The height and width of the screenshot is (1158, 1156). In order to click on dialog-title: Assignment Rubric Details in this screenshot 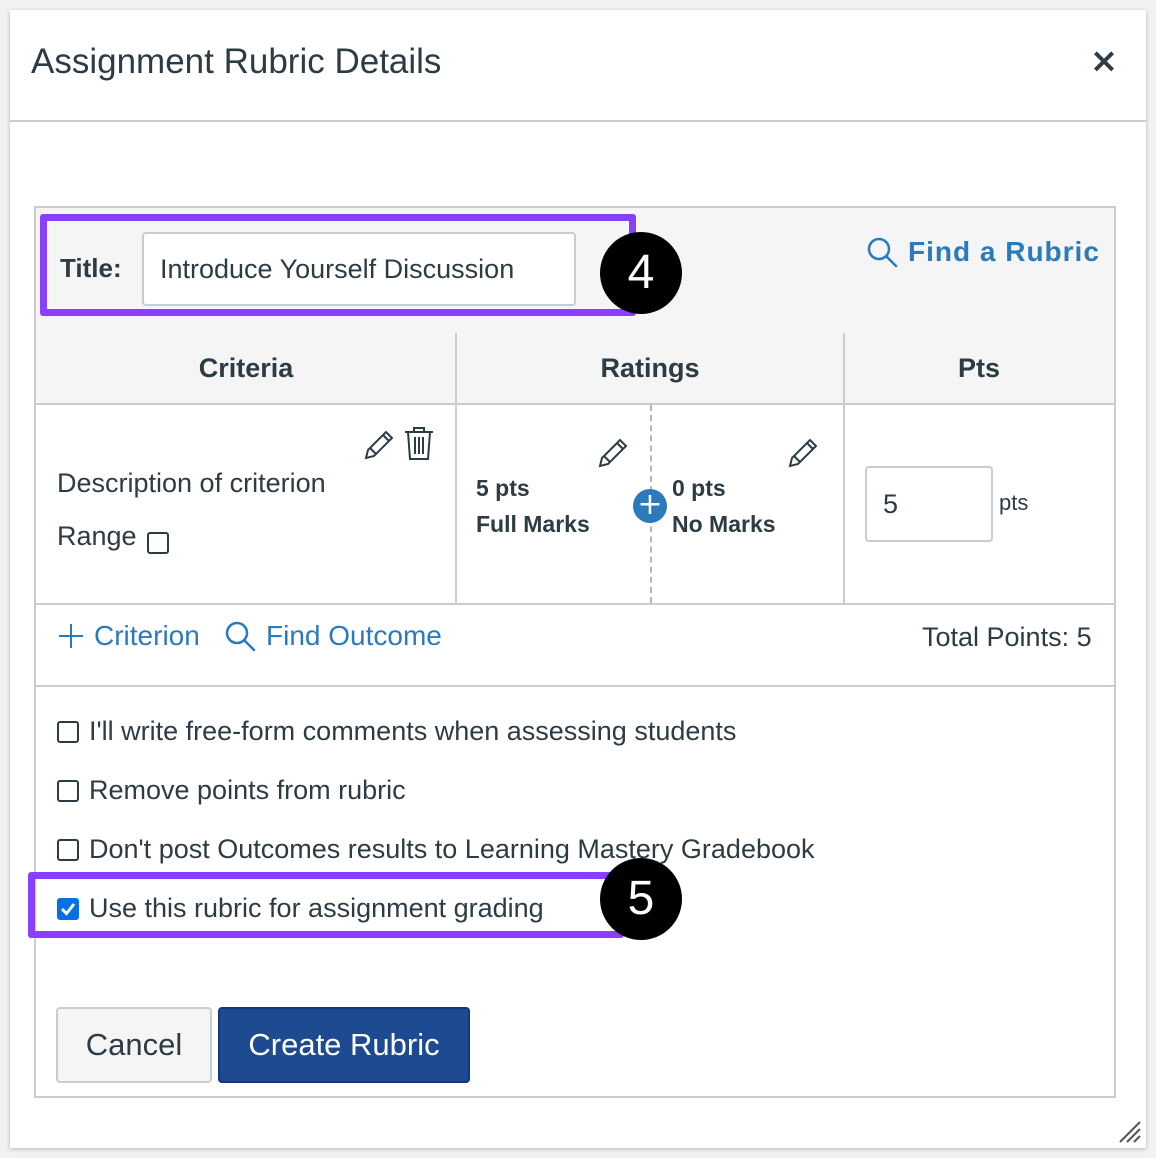, I will do `click(236, 61)`.